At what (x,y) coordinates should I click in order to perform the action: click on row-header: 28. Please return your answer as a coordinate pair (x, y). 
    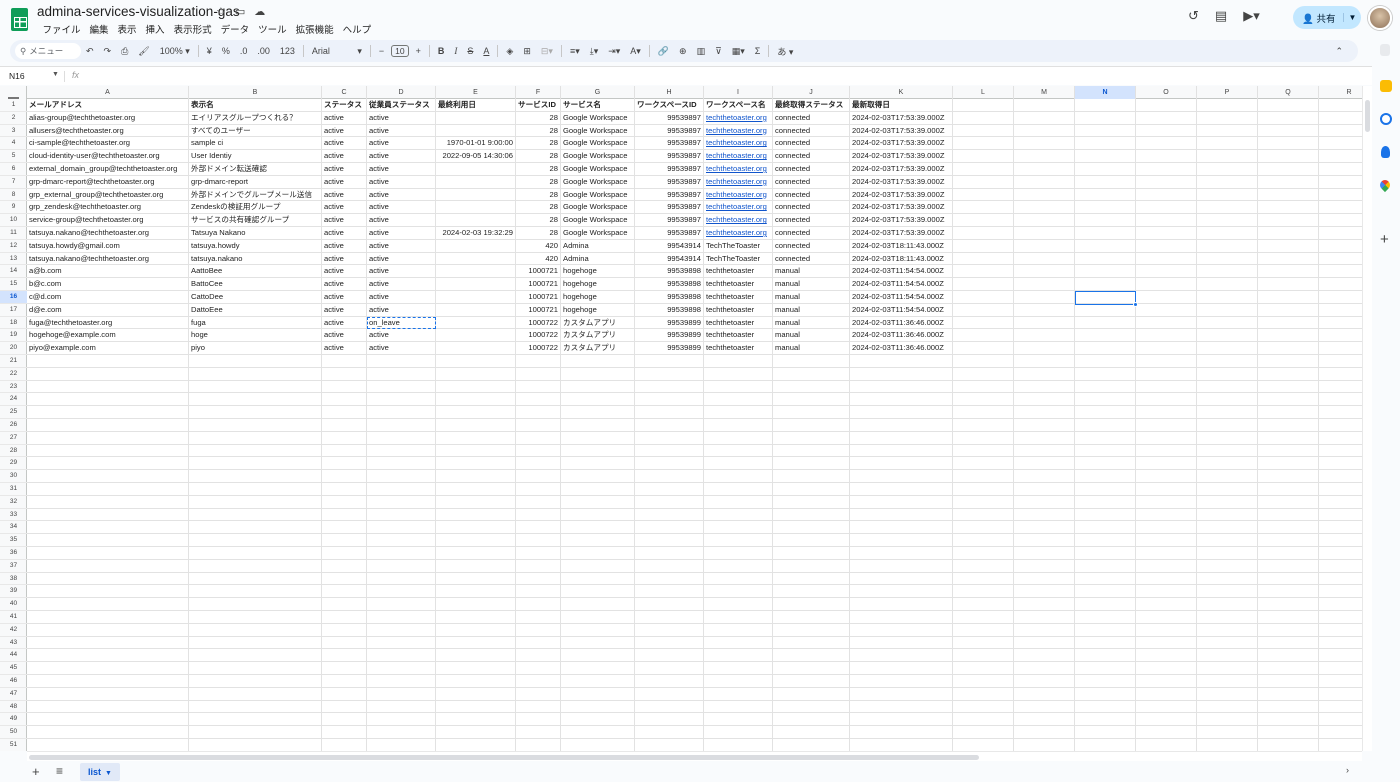
    Looking at the image, I should click on (13, 451).